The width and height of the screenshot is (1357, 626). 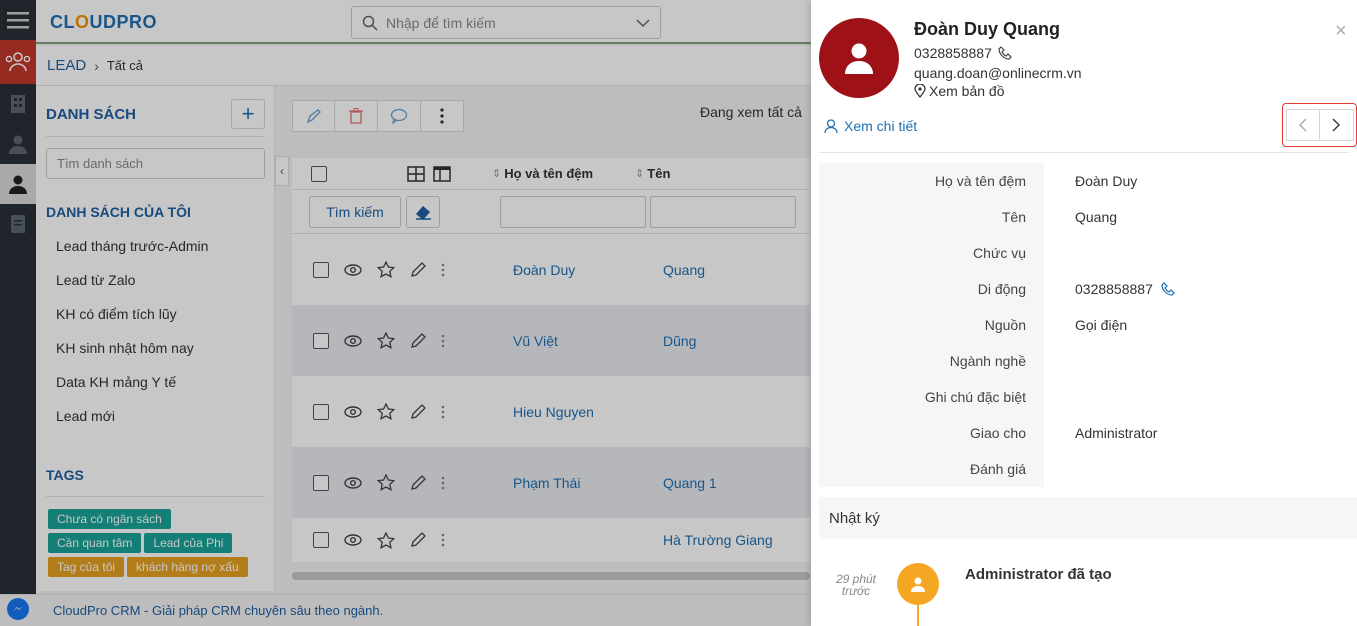 I want to click on field-value: Gọi điện, so click(x=1085, y=325).